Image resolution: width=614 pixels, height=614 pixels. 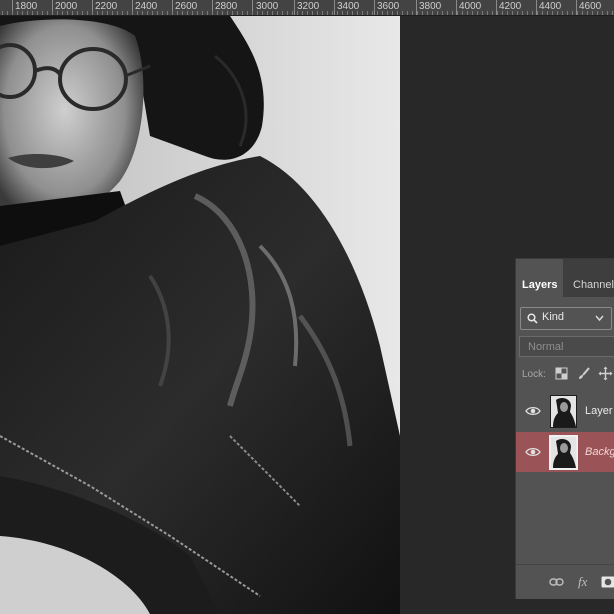 I want to click on lock-pixels-icon, so click(x=561, y=373).